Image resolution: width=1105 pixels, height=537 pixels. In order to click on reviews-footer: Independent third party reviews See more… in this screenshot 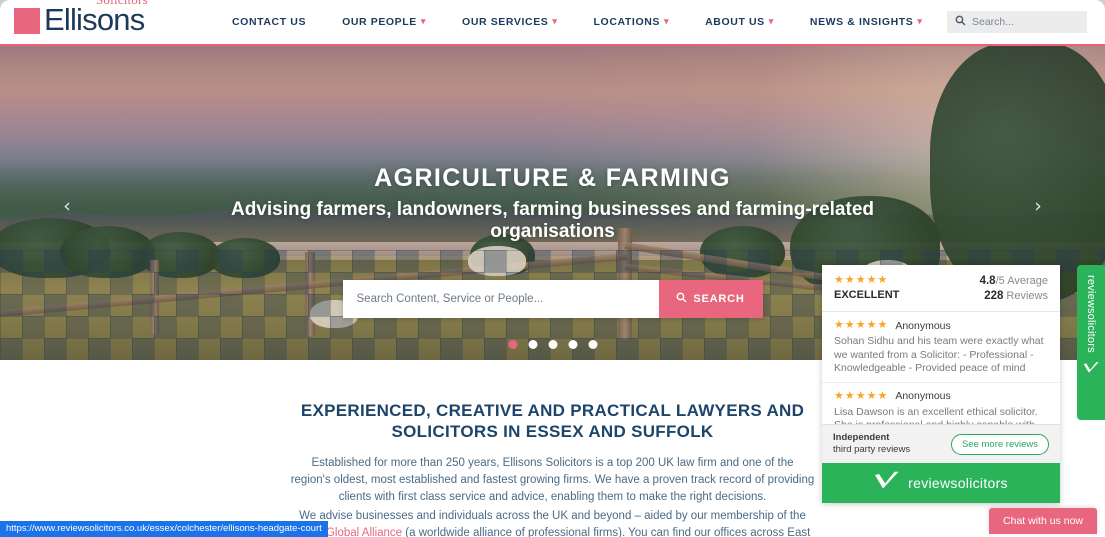, I will do `click(941, 443)`.